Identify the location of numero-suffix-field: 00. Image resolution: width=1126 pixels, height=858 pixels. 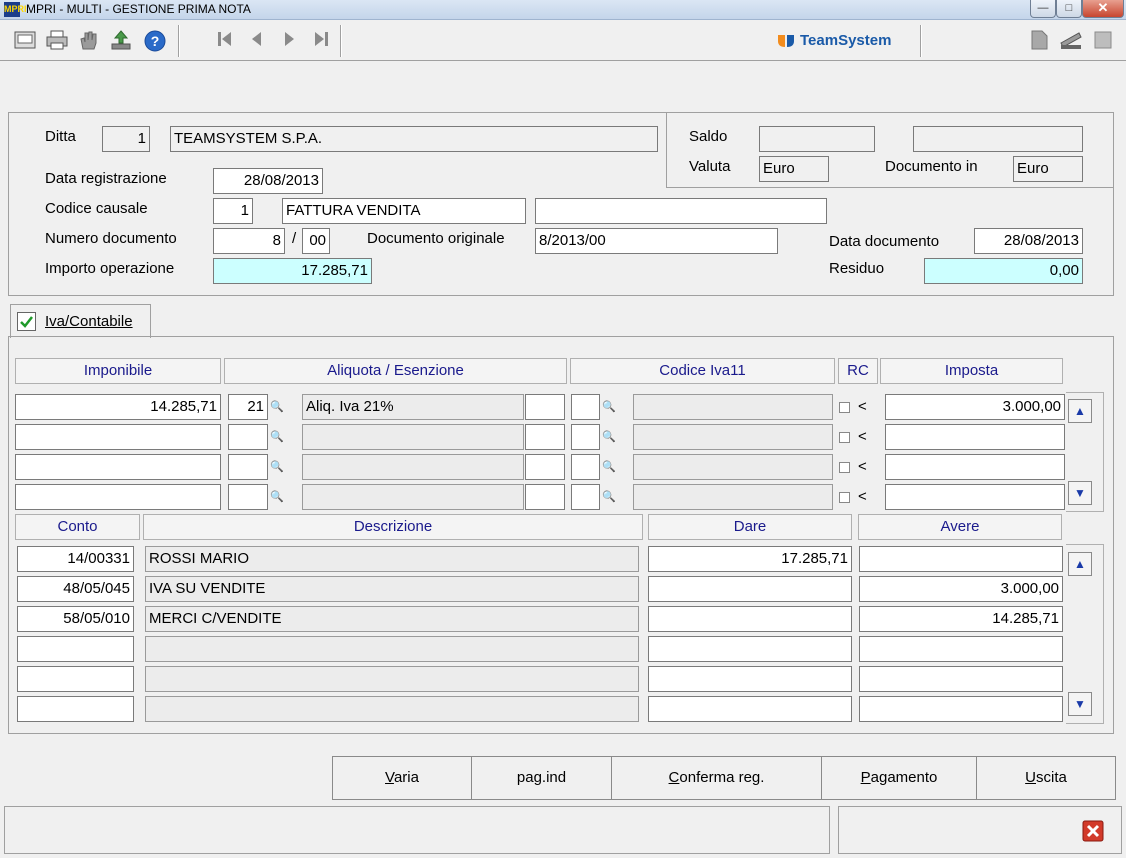
(316, 241).